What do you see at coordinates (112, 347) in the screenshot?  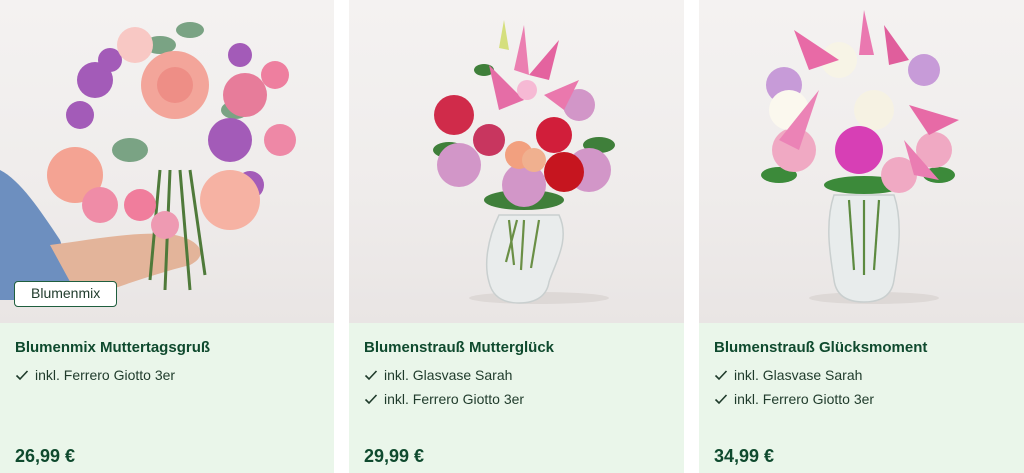 I see `product-title: Blumenmix Muttertagsgruß` at bounding box center [112, 347].